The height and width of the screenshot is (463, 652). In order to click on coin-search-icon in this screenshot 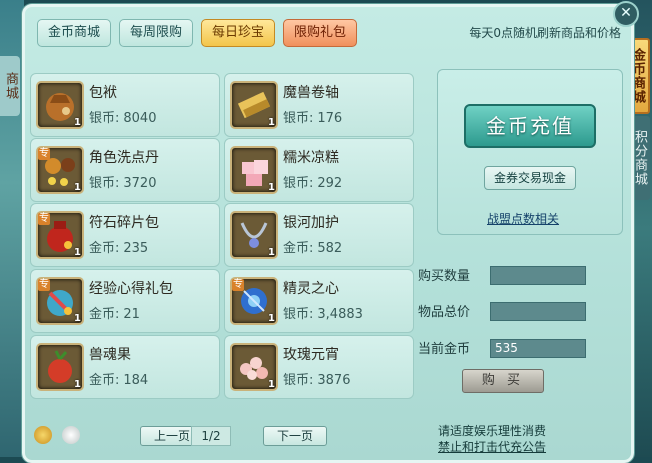, I will do `click(43, 435)`.